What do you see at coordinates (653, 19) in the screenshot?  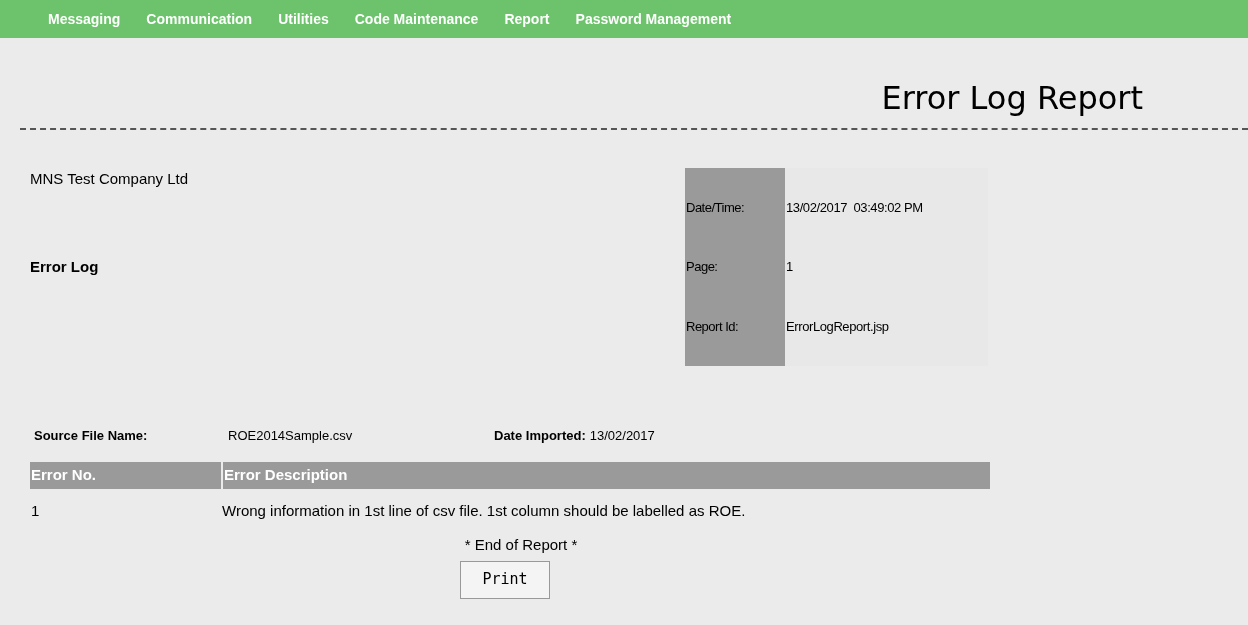 I see `nav-item: Password Management` at bounding box center [653, 19].